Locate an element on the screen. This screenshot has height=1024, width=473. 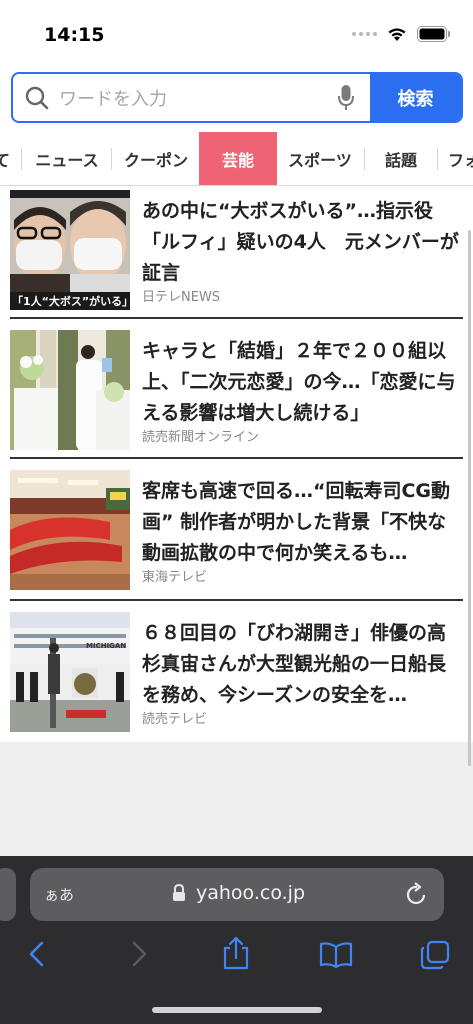
search-input: ワードを入力 is located at coordinates (191, 97).